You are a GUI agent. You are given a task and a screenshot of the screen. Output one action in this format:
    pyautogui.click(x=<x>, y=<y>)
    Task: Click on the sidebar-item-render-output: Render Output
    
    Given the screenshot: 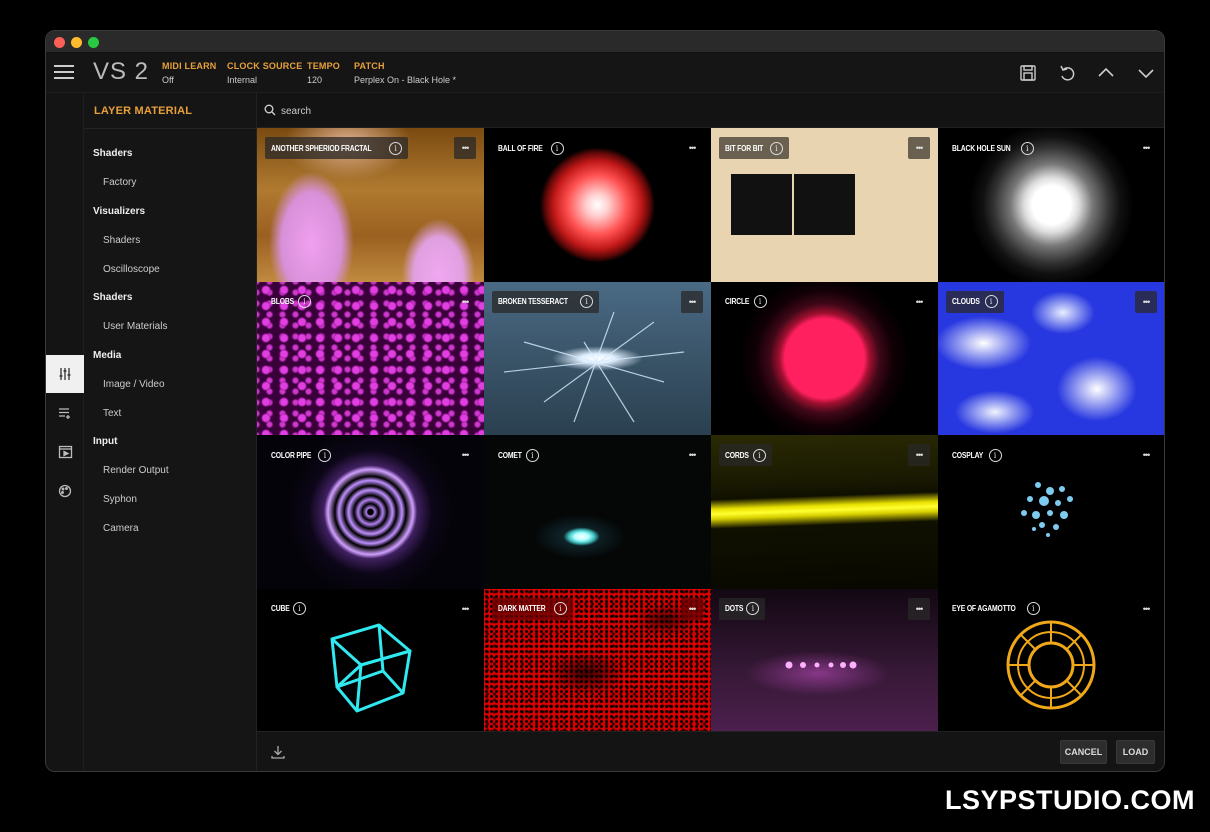 What is the action you would take?
    pyautogui.click(x=136, y=470)
    